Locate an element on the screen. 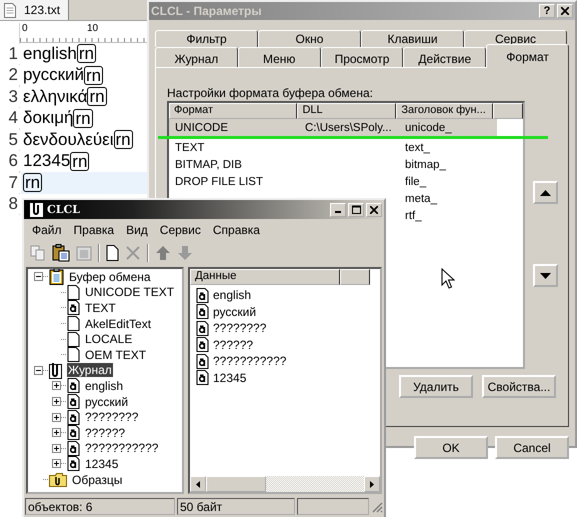 The height and width of the screenshot is (517, 577). tab: Просмотр is located at coordinates (362, 57).